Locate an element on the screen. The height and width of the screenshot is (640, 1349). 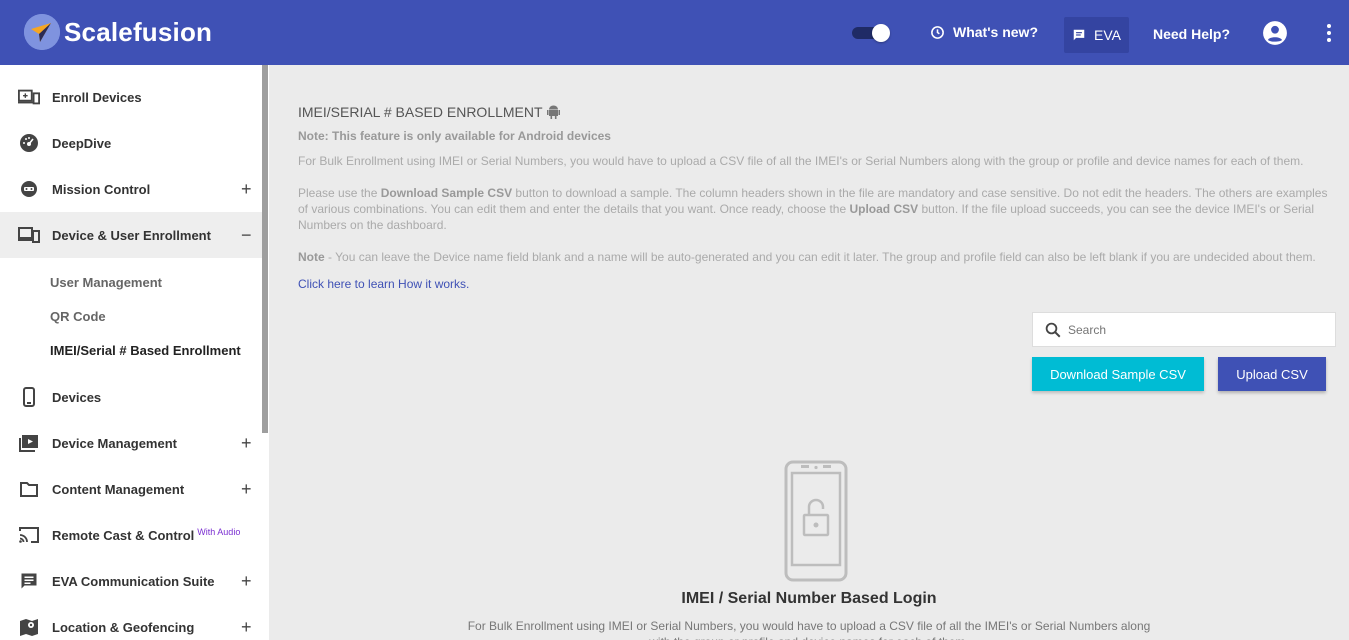
brand-name: Scalefusion is located at coordinates (138, 31).